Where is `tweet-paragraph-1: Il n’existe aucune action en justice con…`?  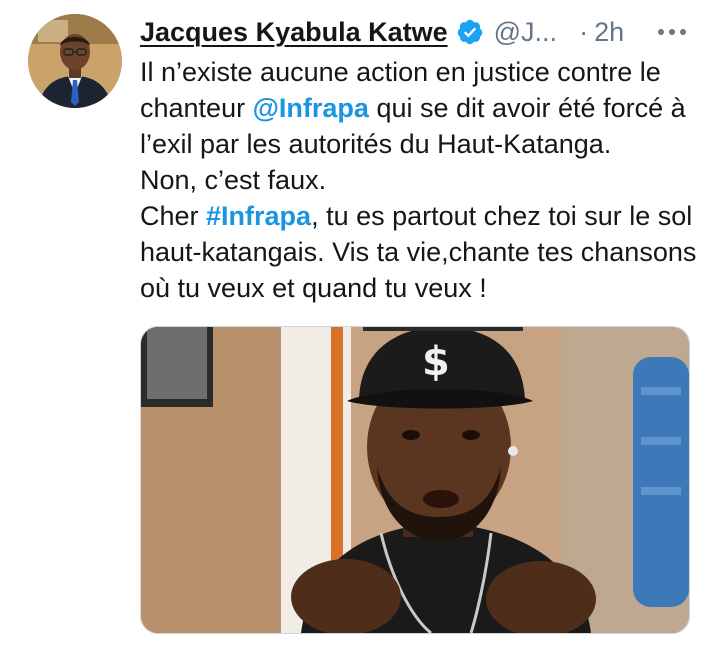 tweet-paragraph-1: Il n’existe aucune action en justice con… is located at coordinates (420, 108).